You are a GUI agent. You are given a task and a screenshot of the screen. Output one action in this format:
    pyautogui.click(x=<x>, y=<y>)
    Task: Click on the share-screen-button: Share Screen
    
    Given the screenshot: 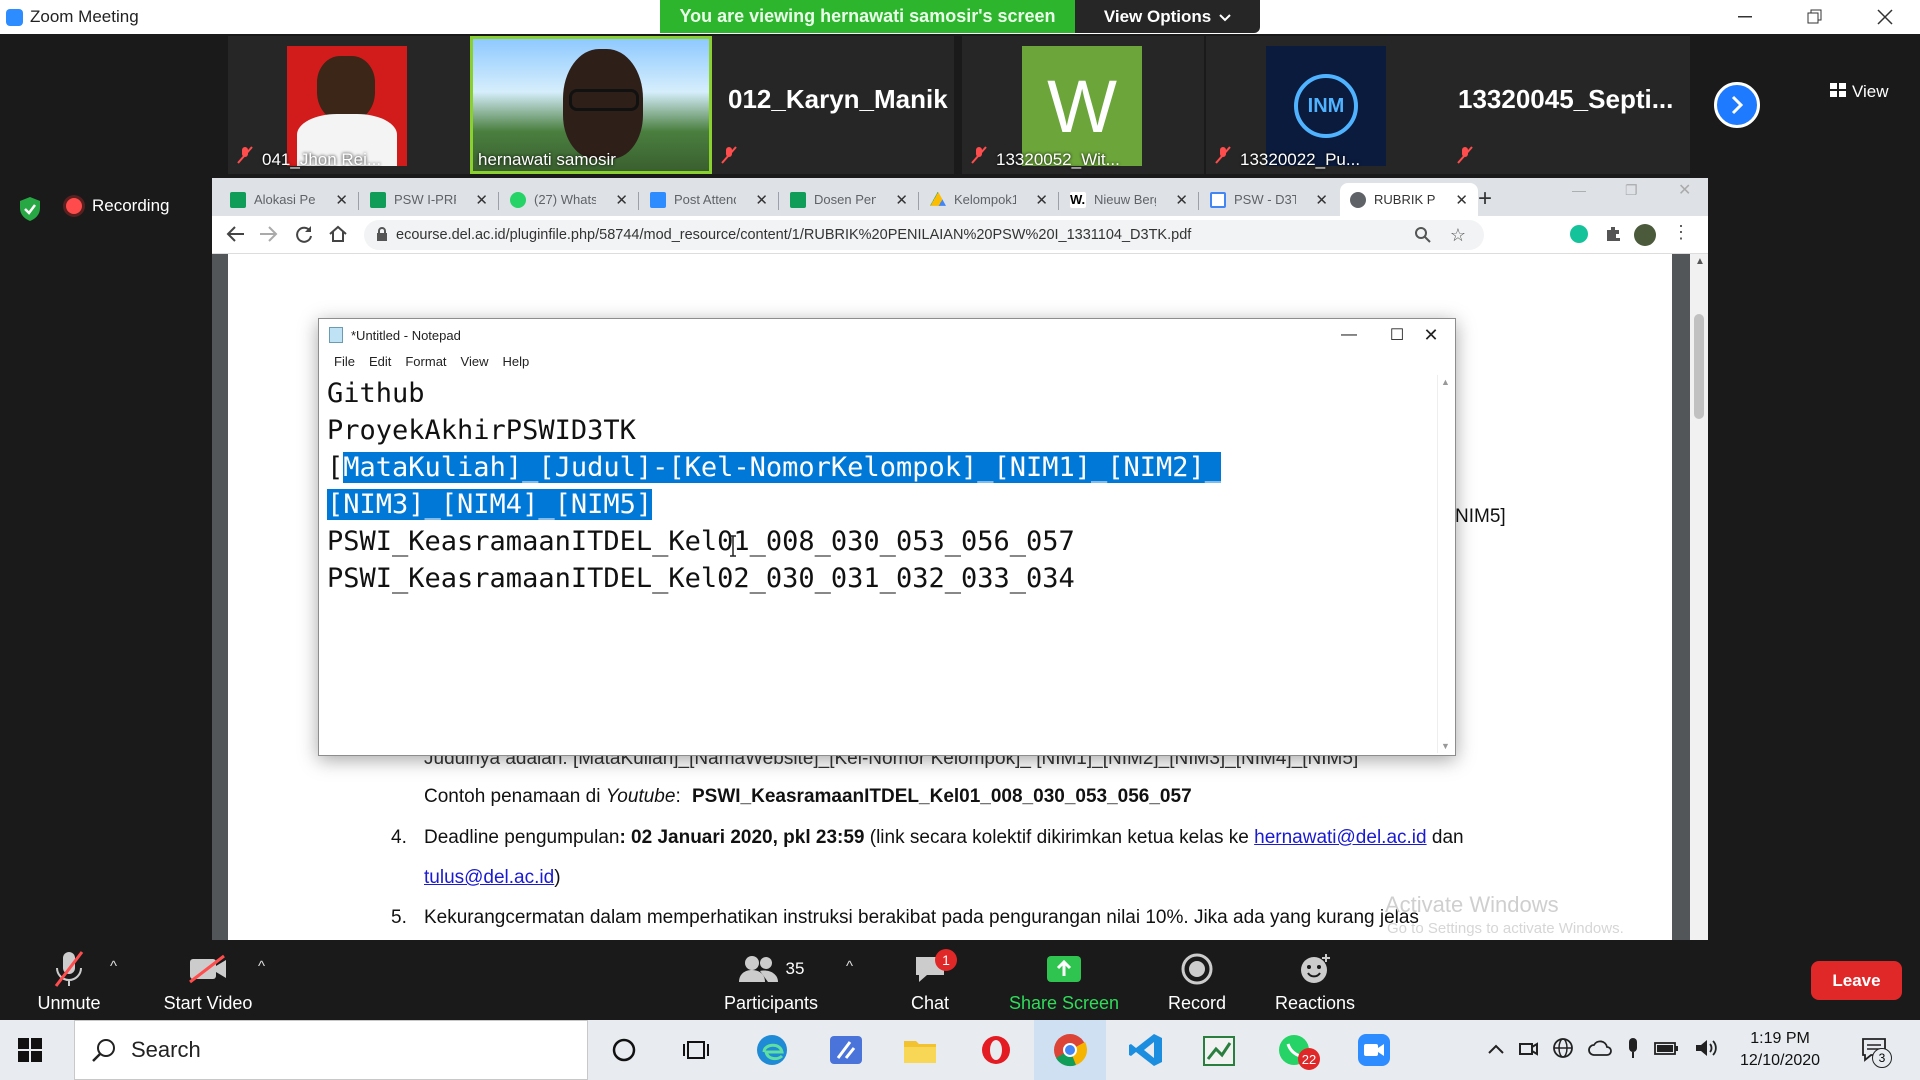 What is the action you would take?
    pyautogui.click(x=1064, y=980)
    